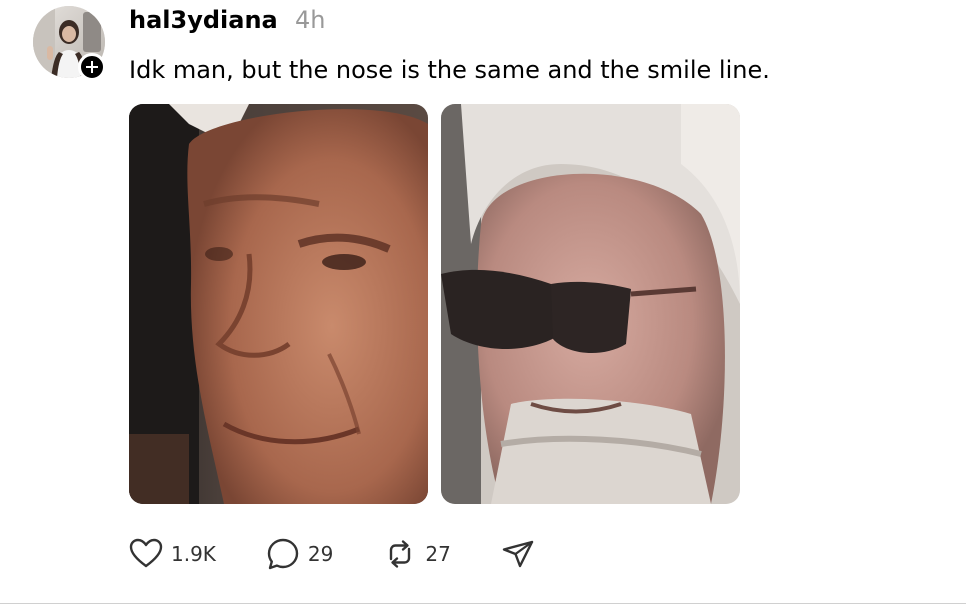  I want to click on post-timestamp: 4h, so click(310, 20).